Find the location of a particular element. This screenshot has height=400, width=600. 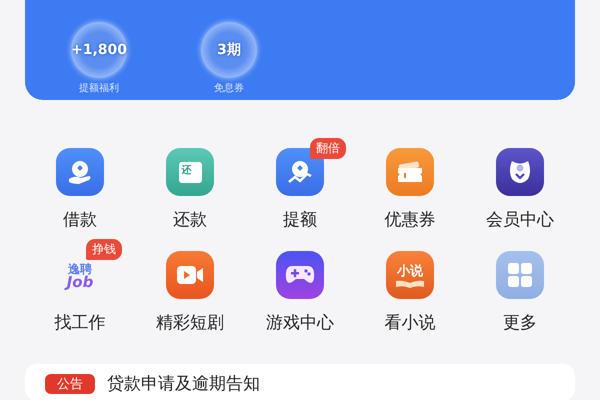

perk-label: 免息券 is located at coordinates (229, 88).